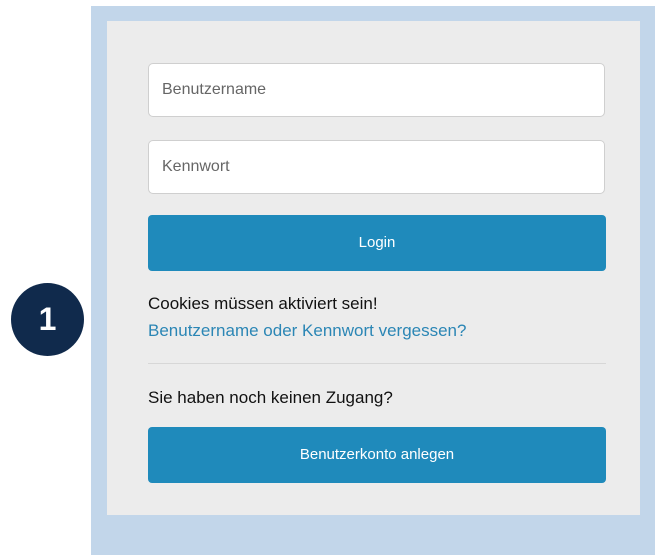 Image resolution: width=657 pixels, height=555 pixels. I want to click on divider, so click(377, 363).